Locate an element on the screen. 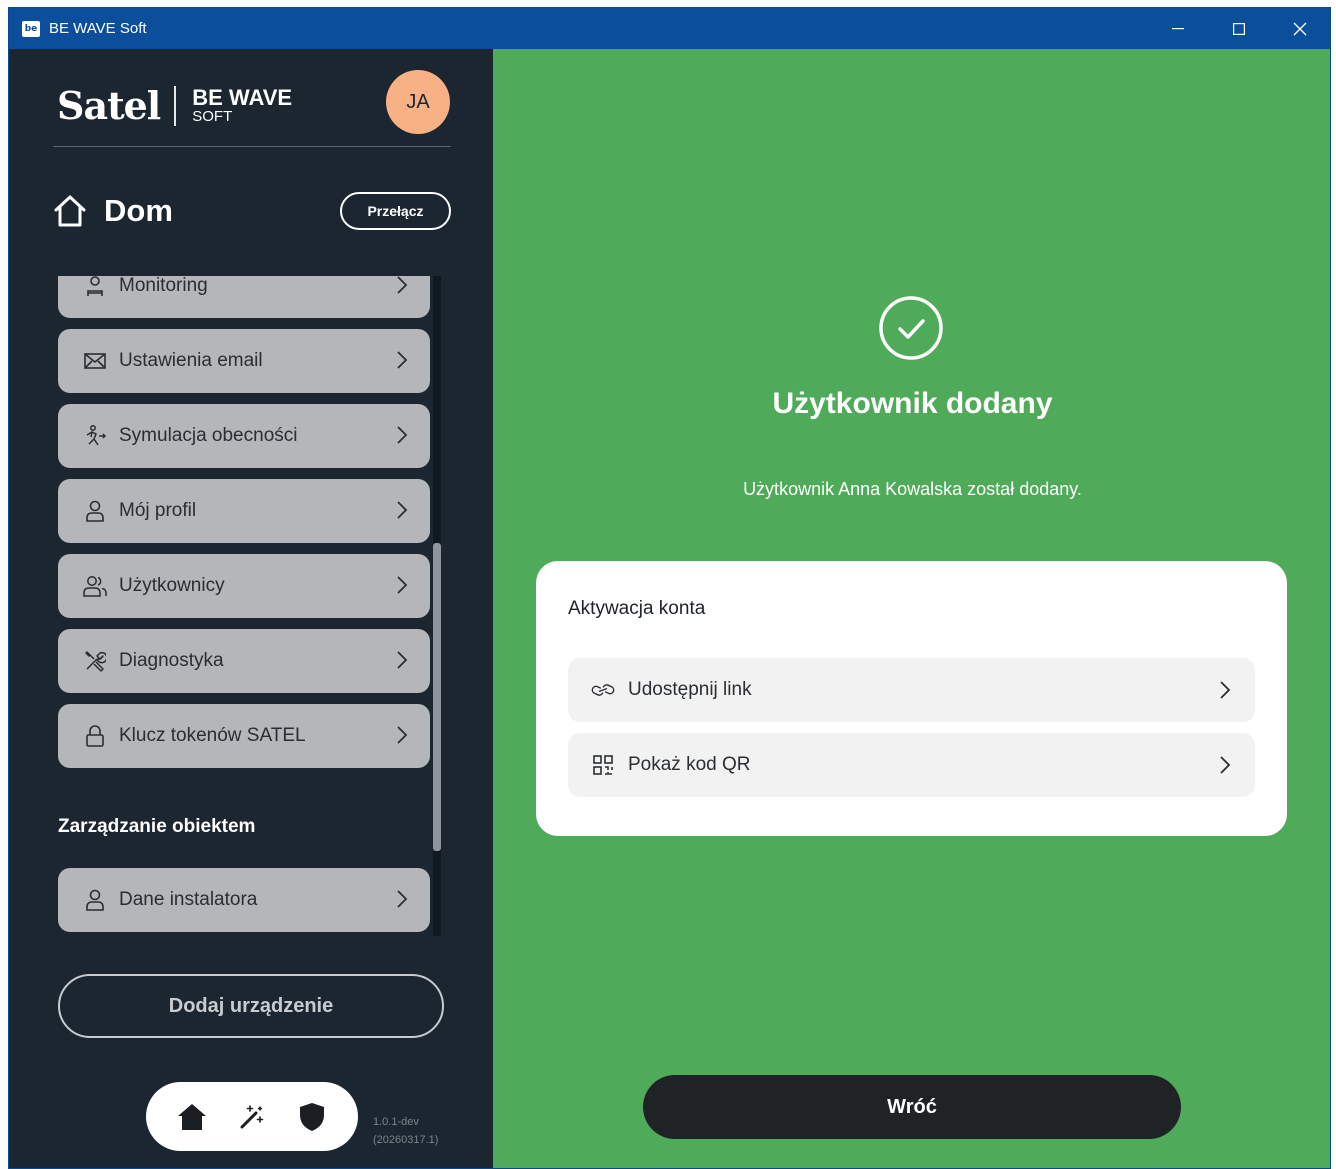 This screenshot has width=1336, height=1169. menu-item-installer-data: Dane instalatora is located at coordinates (244, 900).